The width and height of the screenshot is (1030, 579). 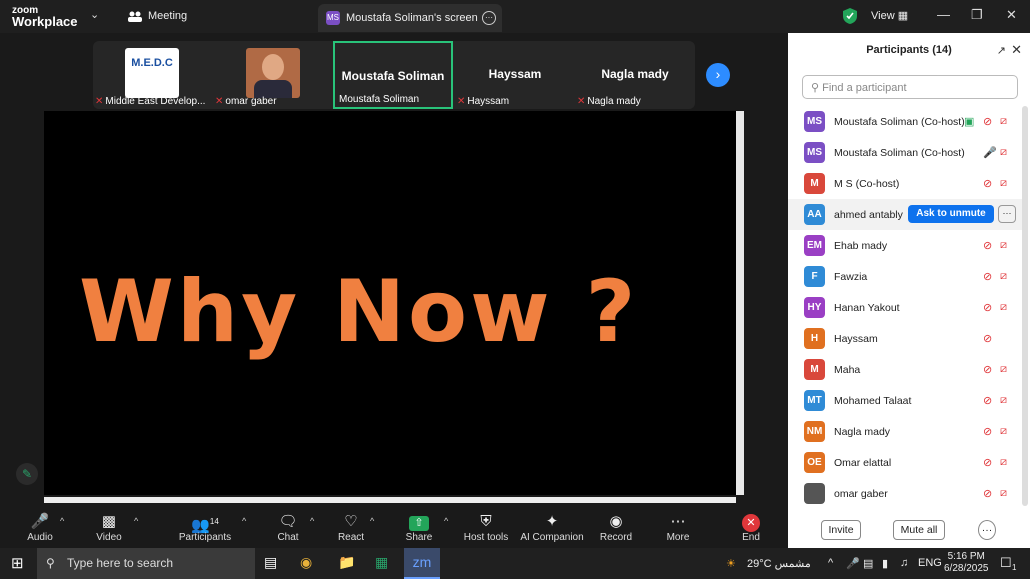 What do you see at coordinates (919, 530) in the screenshot?
I see `mute-all-button: Mute all` at bounding box center [919, 530].